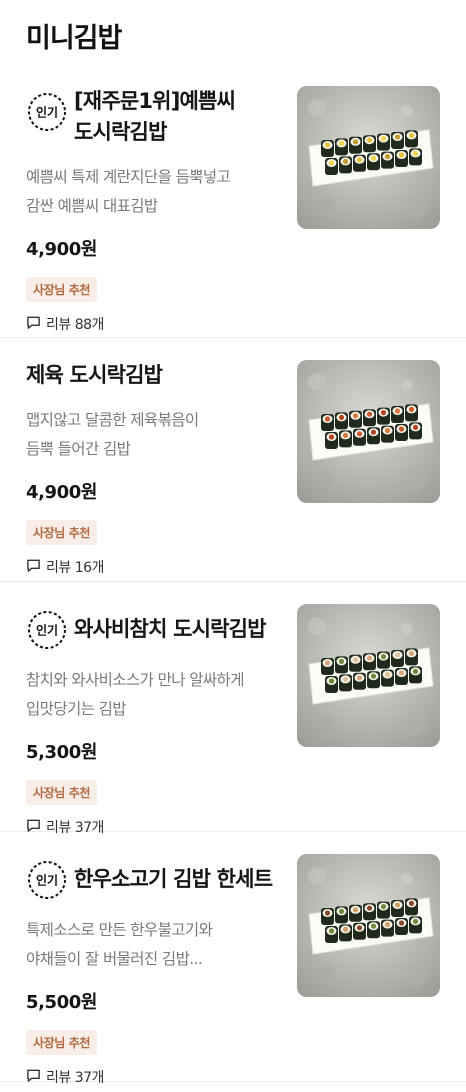  Describe the element at coordinates (157, 324) in the screenshot. I see `review-count: 리뷰 88개` at that location.